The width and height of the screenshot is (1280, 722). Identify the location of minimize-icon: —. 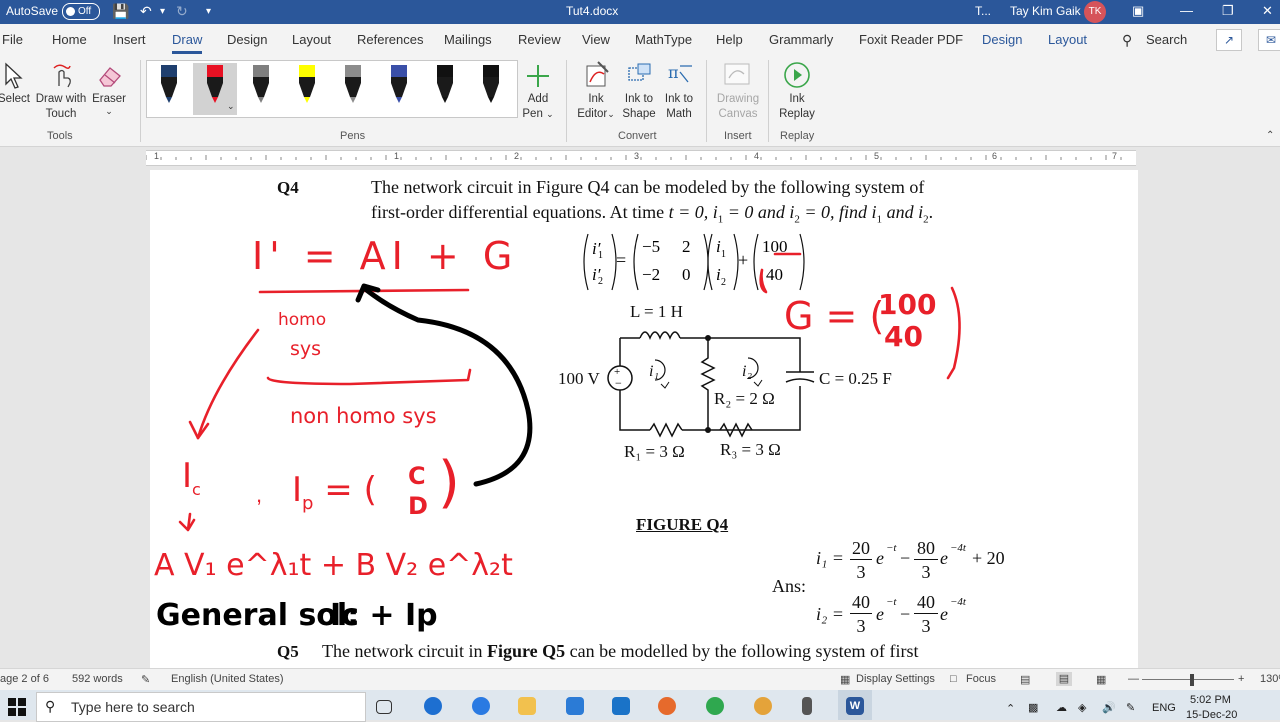
(1186, 10).